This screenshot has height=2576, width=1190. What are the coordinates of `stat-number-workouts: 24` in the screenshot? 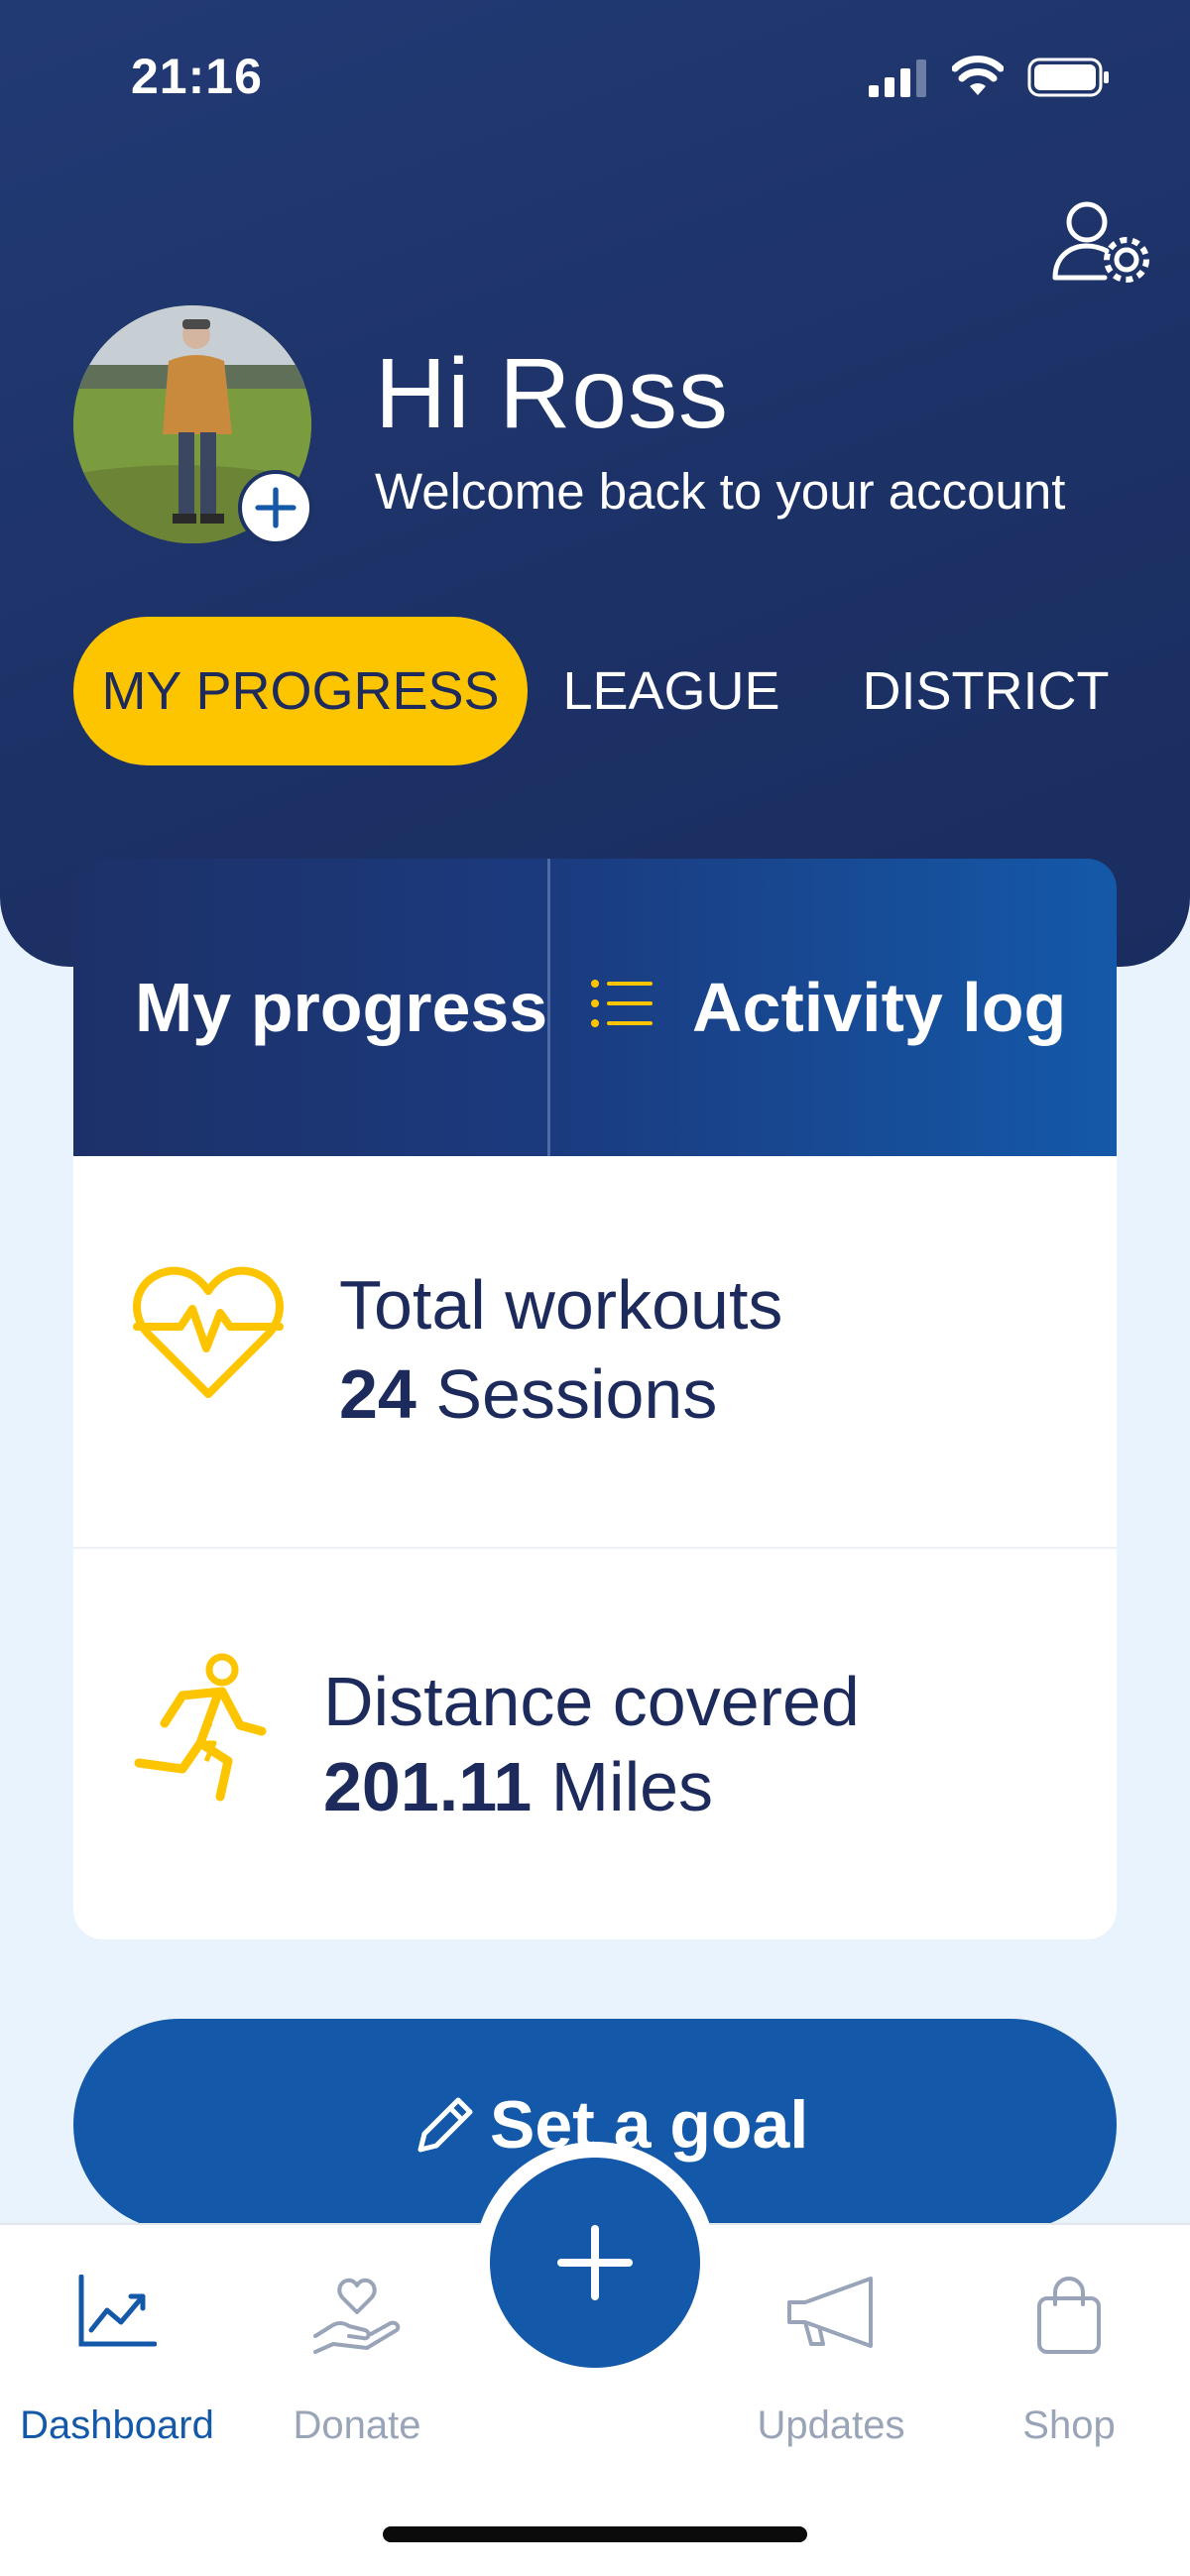 It's located at (377, 1394).